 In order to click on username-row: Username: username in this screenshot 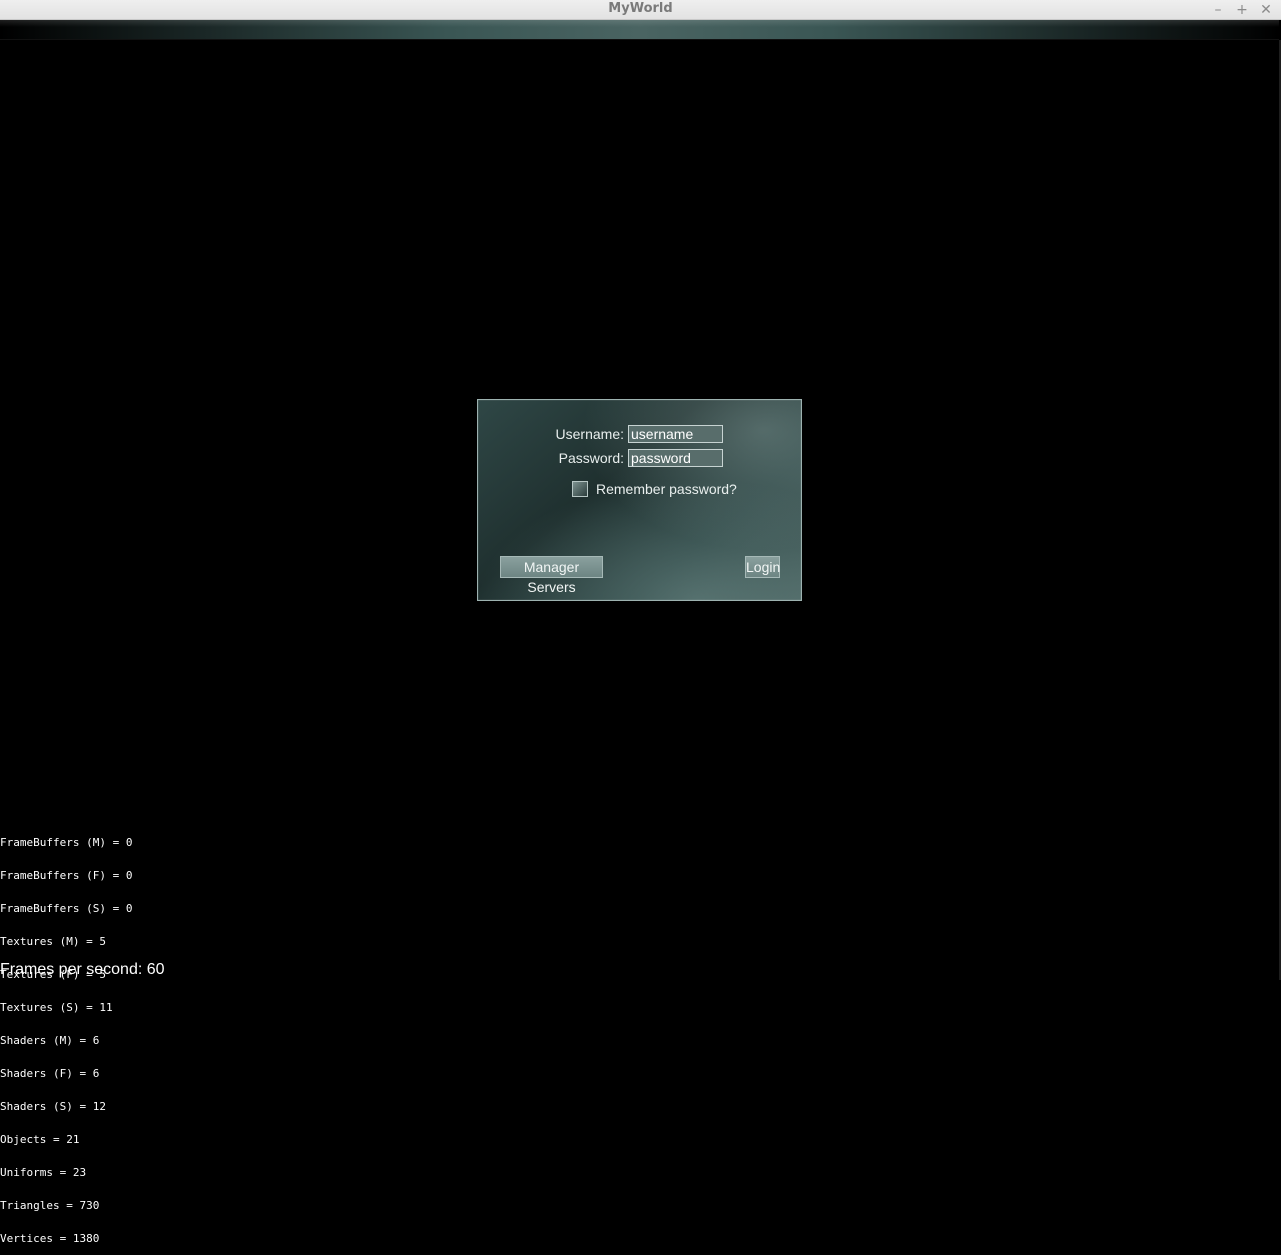, I will do `click(604, 434)`.